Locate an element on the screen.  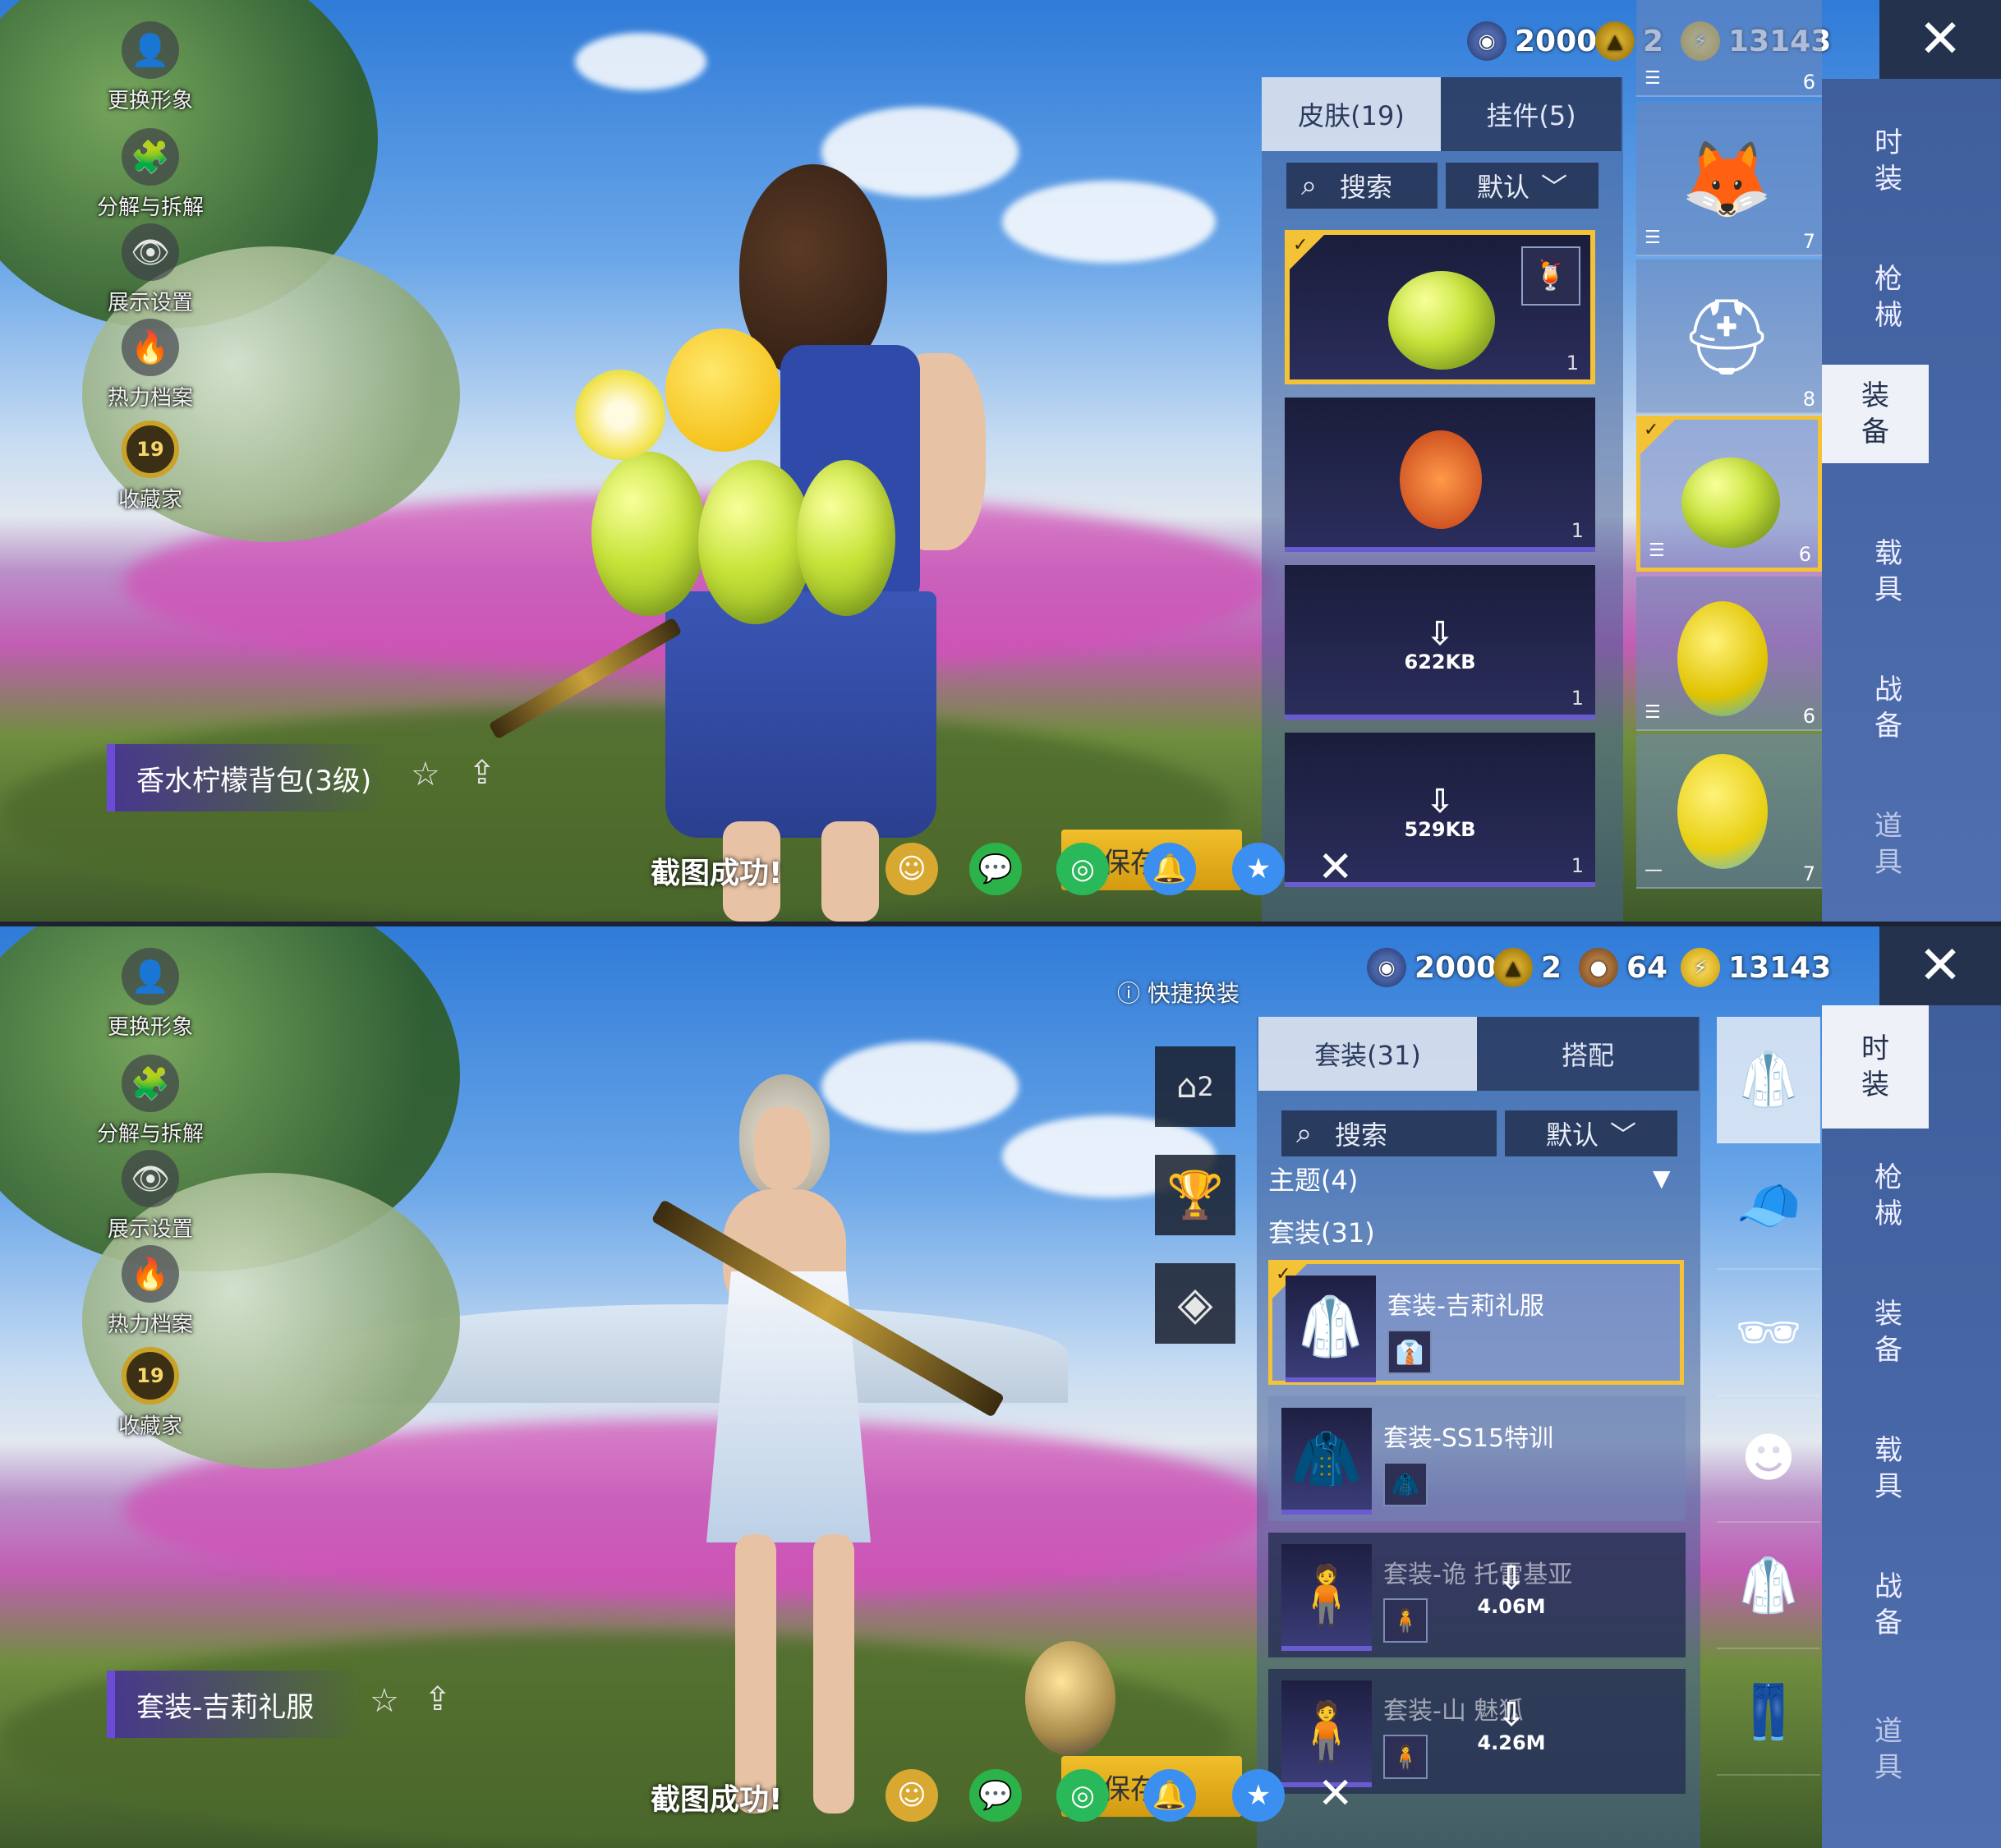
skin-card-download: ⇩ 622KB 1 is located at coordinates (1440, 642).